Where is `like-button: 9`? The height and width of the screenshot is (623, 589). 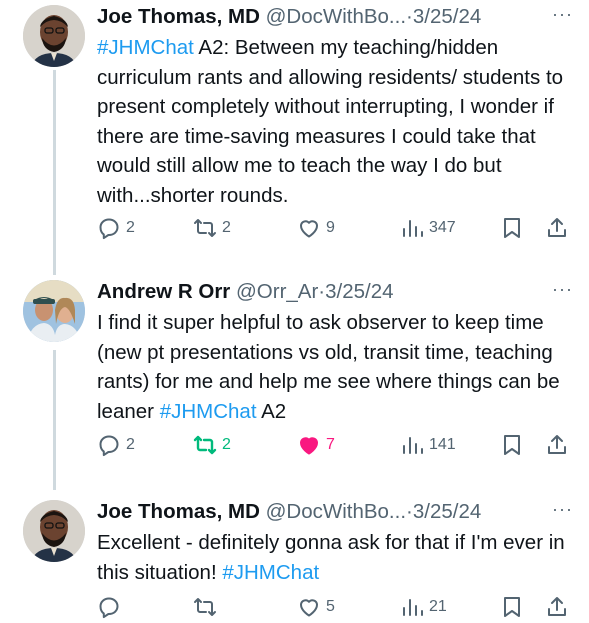 like-button: 9 is located at coordinates (316, 228).